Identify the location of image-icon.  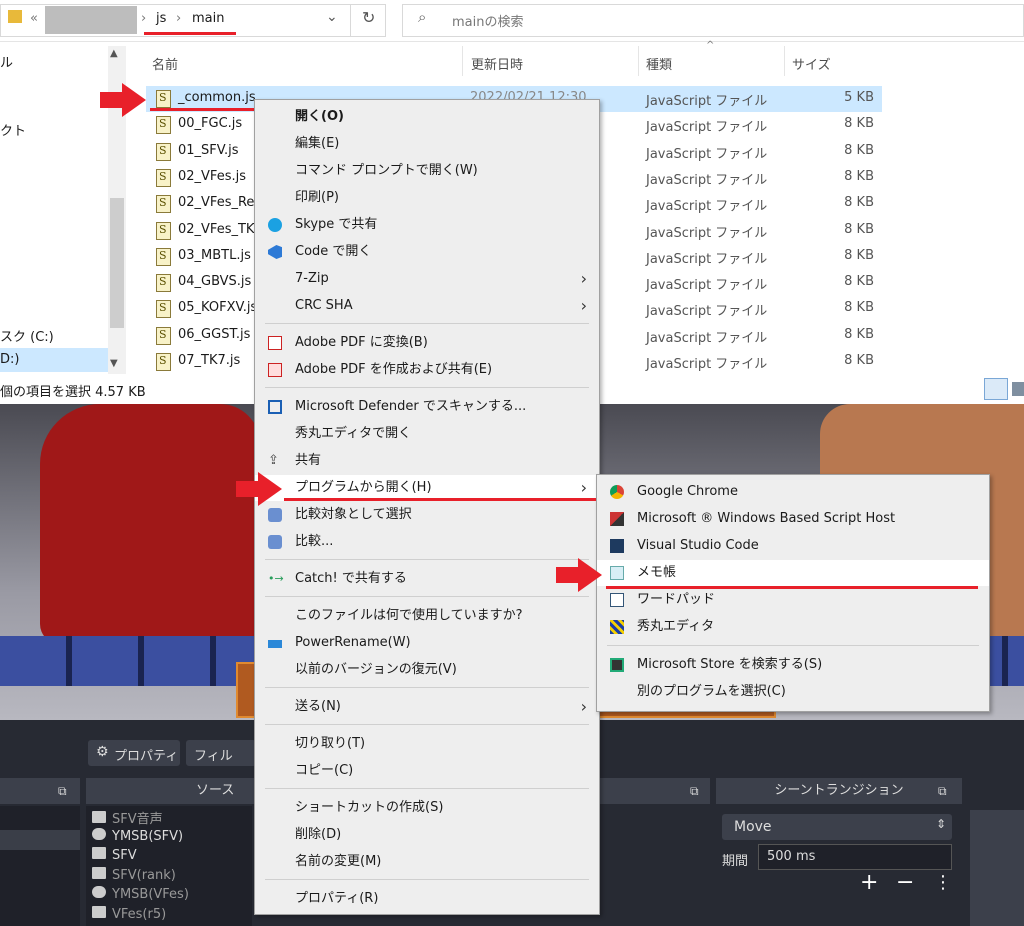
(99, 872).